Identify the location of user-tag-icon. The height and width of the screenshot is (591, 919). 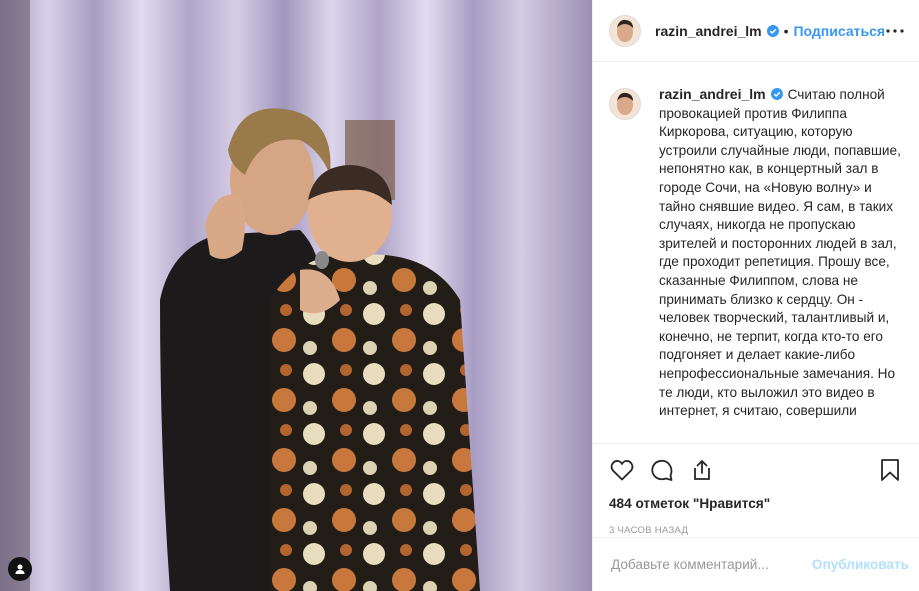
(20, 569).